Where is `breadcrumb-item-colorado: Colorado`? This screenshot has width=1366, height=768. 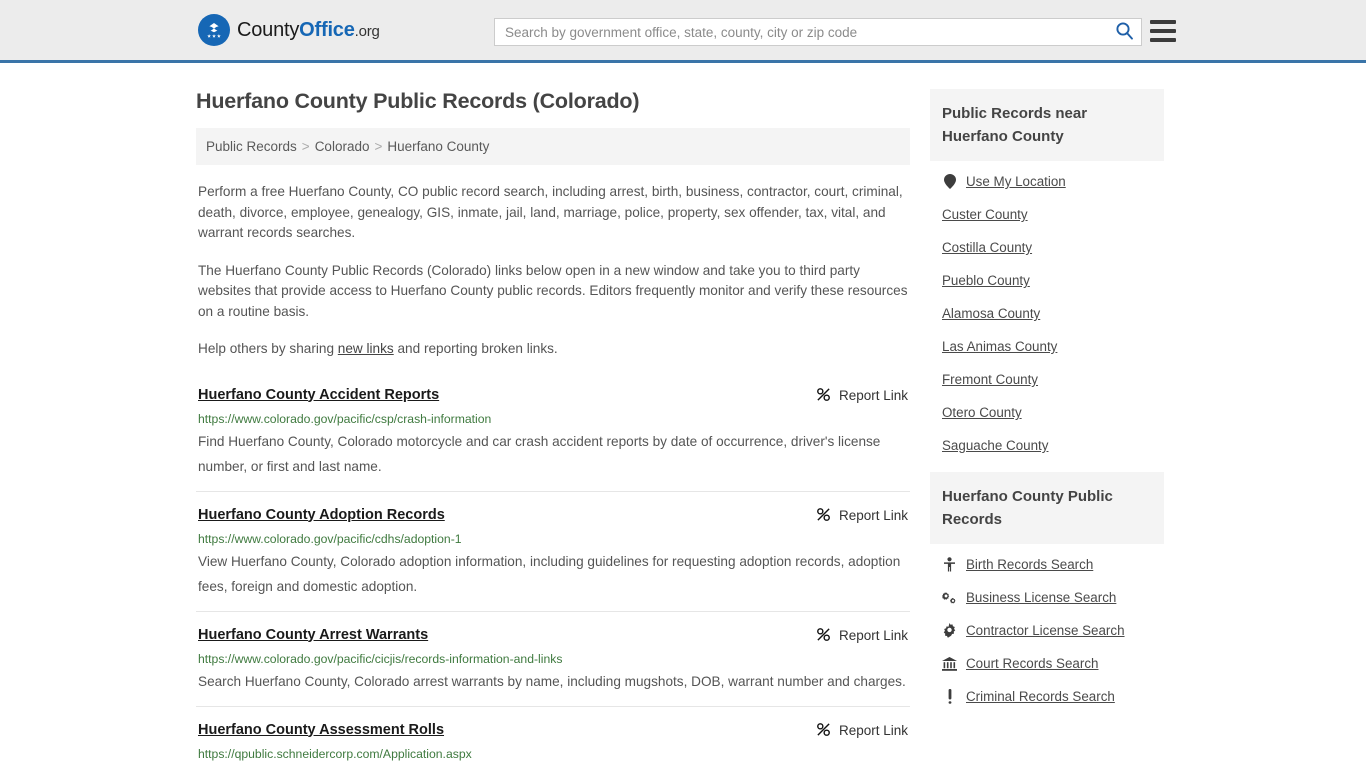 breadcrumb-item-colorado: Colorado is located at coordinates (342, 146).